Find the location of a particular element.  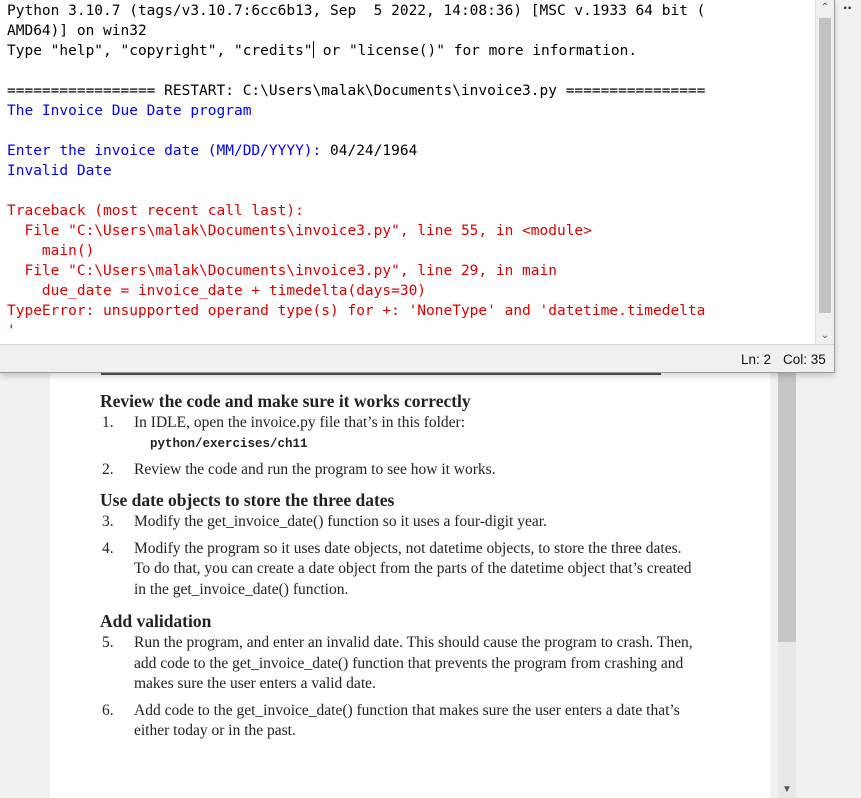

line-number: Ln: 2 is located at coordinates (756, 359).